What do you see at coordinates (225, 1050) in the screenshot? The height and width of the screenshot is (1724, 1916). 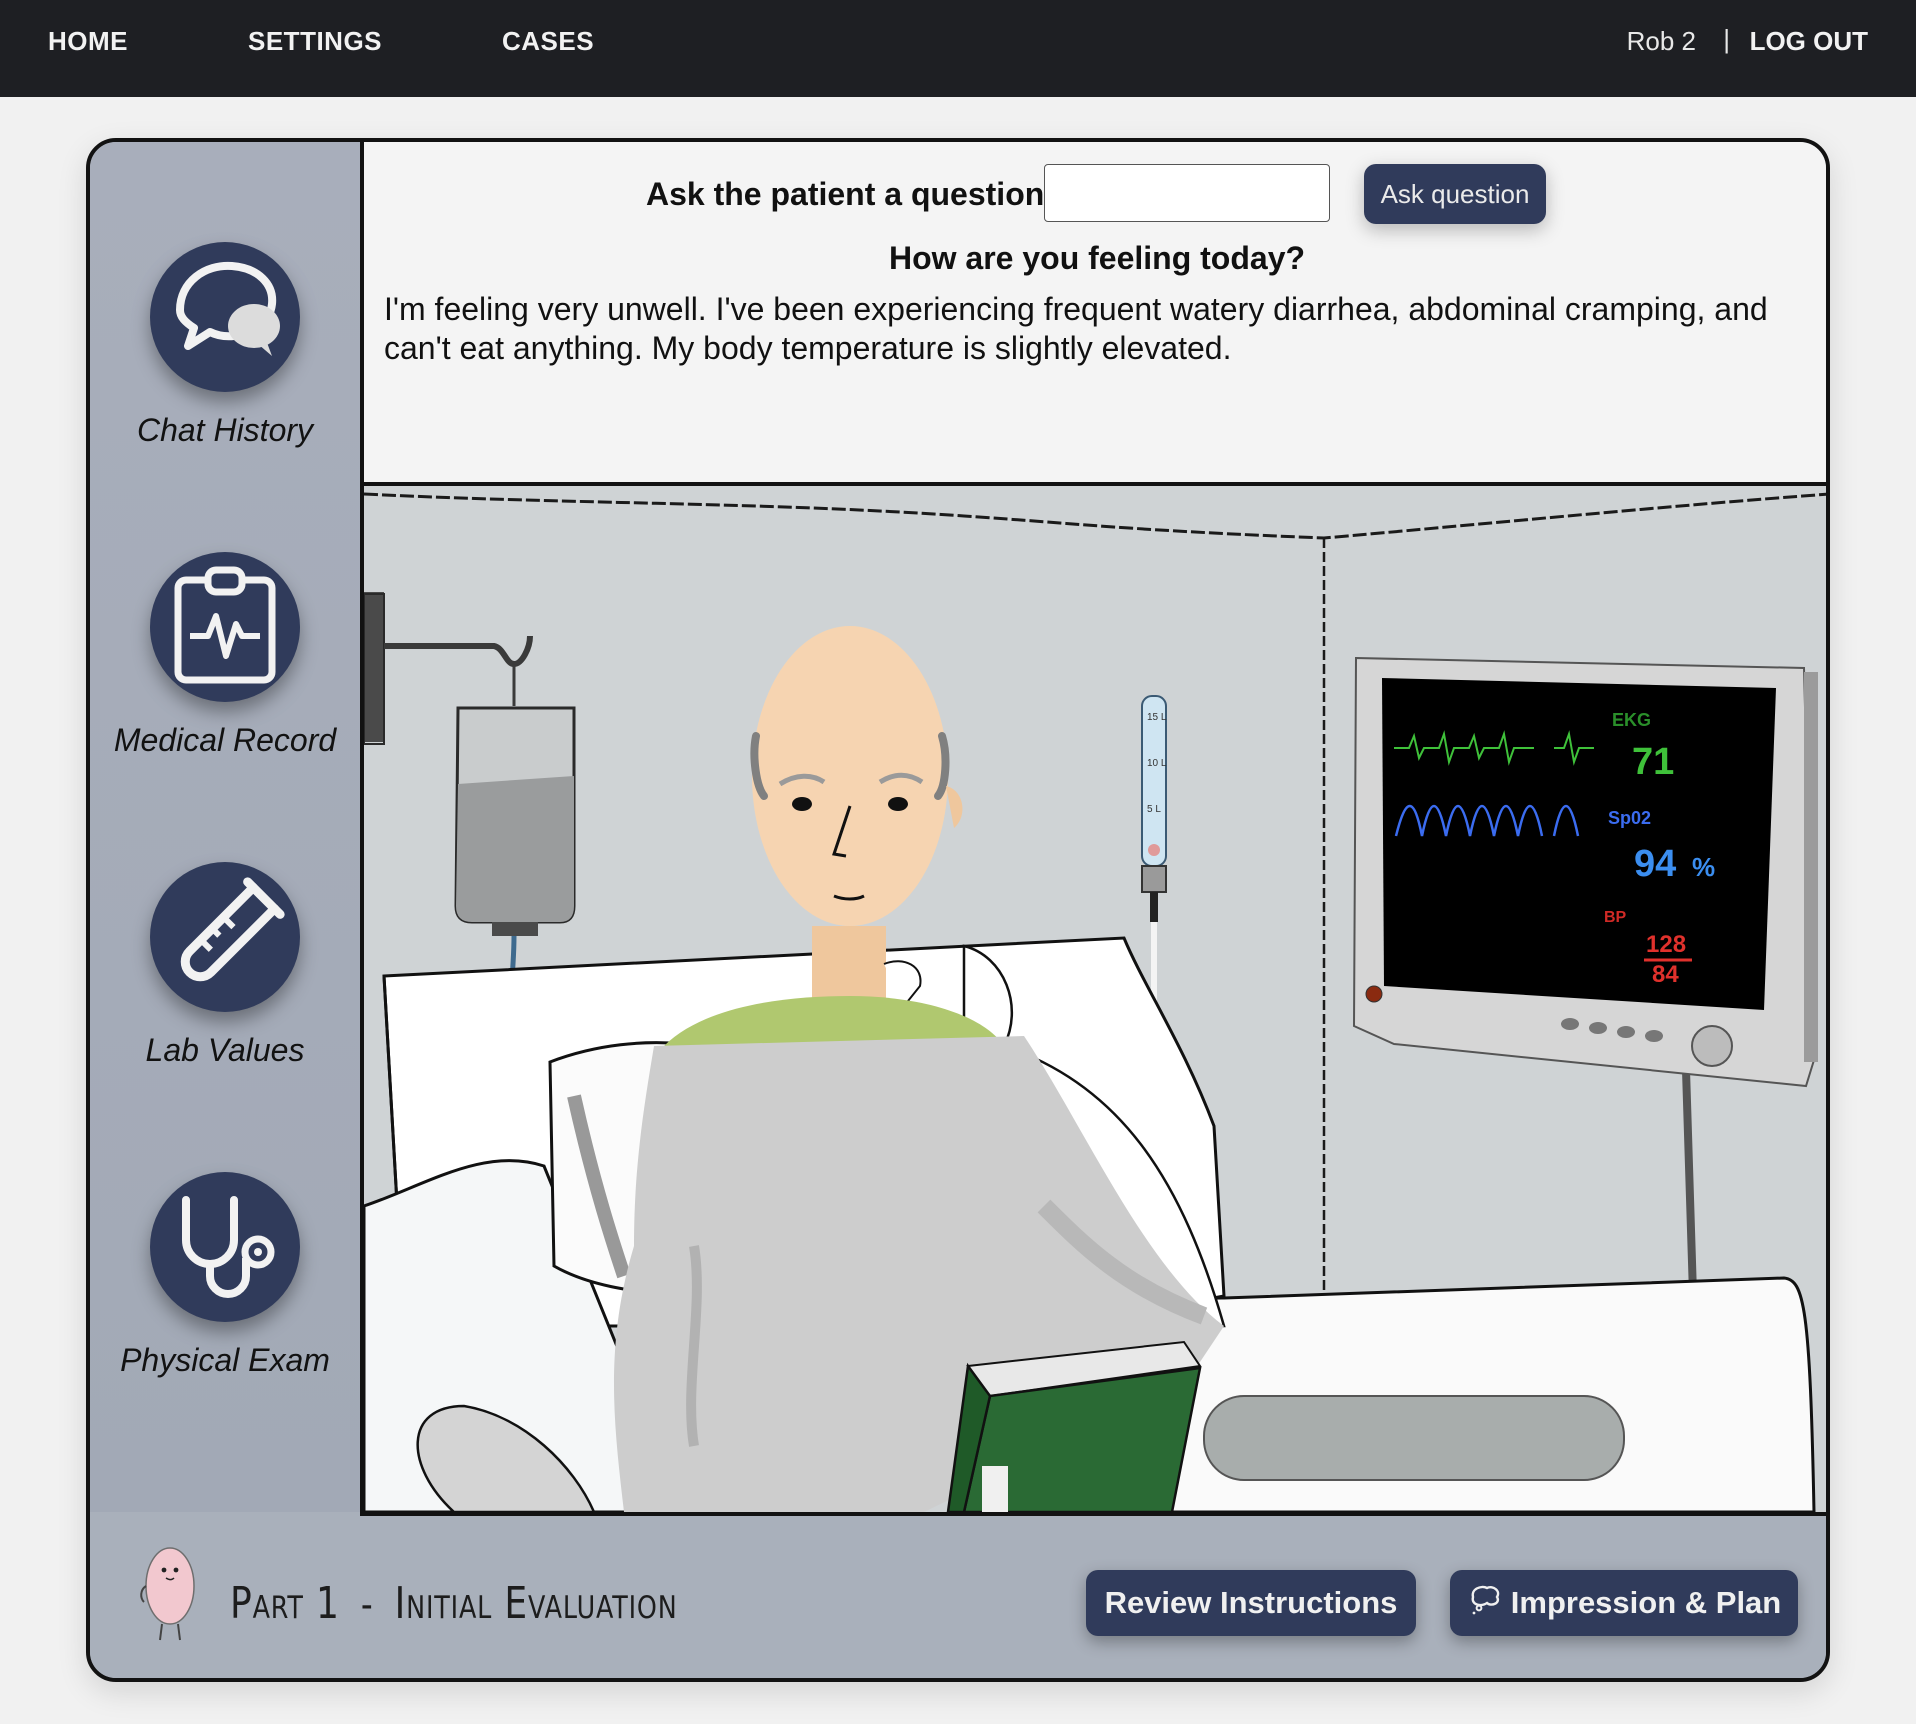 I see `sidebar-item-label: Lab Values` at bounding box center [225, 1050].